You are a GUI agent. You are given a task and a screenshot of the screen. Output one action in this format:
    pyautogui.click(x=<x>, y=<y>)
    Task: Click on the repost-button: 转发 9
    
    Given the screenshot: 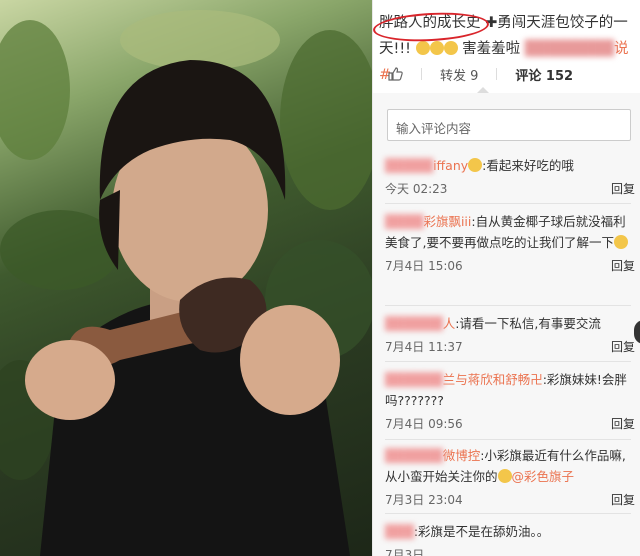 What is the action you would take?
    pyautogui.click(x=459, y=74)
    